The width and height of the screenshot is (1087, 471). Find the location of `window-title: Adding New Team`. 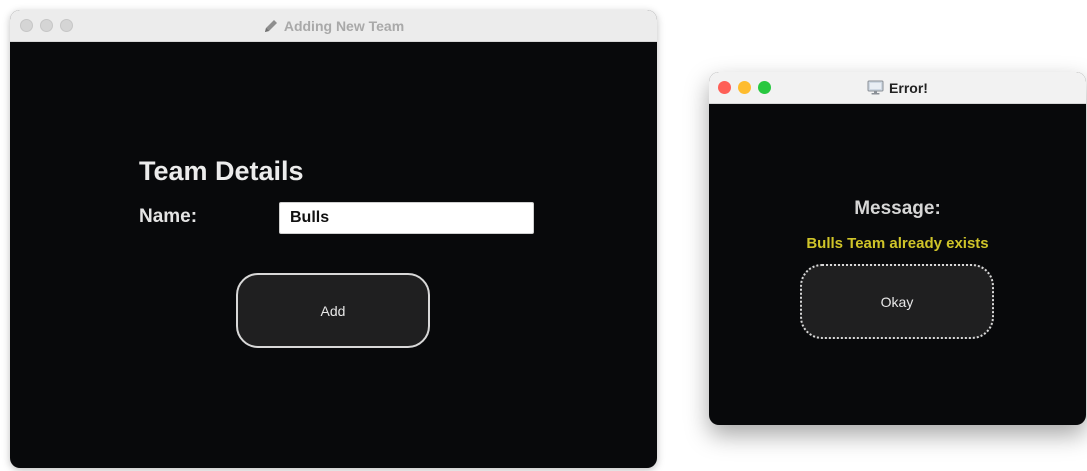

window-title: Adding New Team is located at coordinates (344, 25).